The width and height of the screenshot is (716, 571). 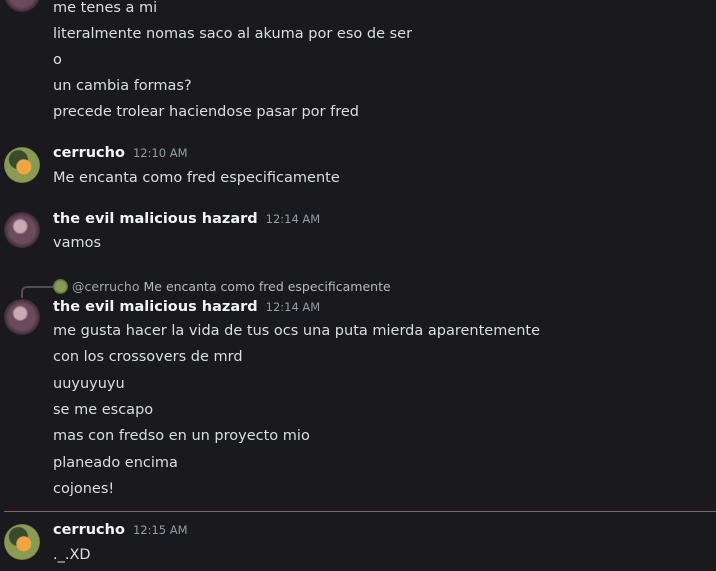 What do you see at coordinates (72, 555) in the screenshot?
I see `message-line: ._.XD` at bounding box center [72, 555].